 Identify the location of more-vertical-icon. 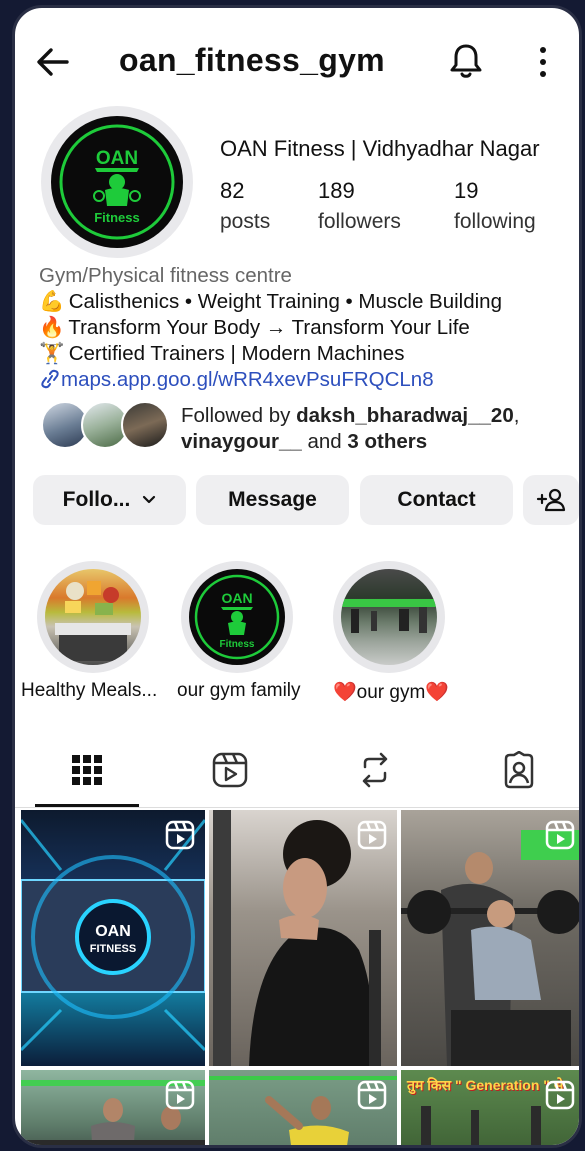
(543, 62).